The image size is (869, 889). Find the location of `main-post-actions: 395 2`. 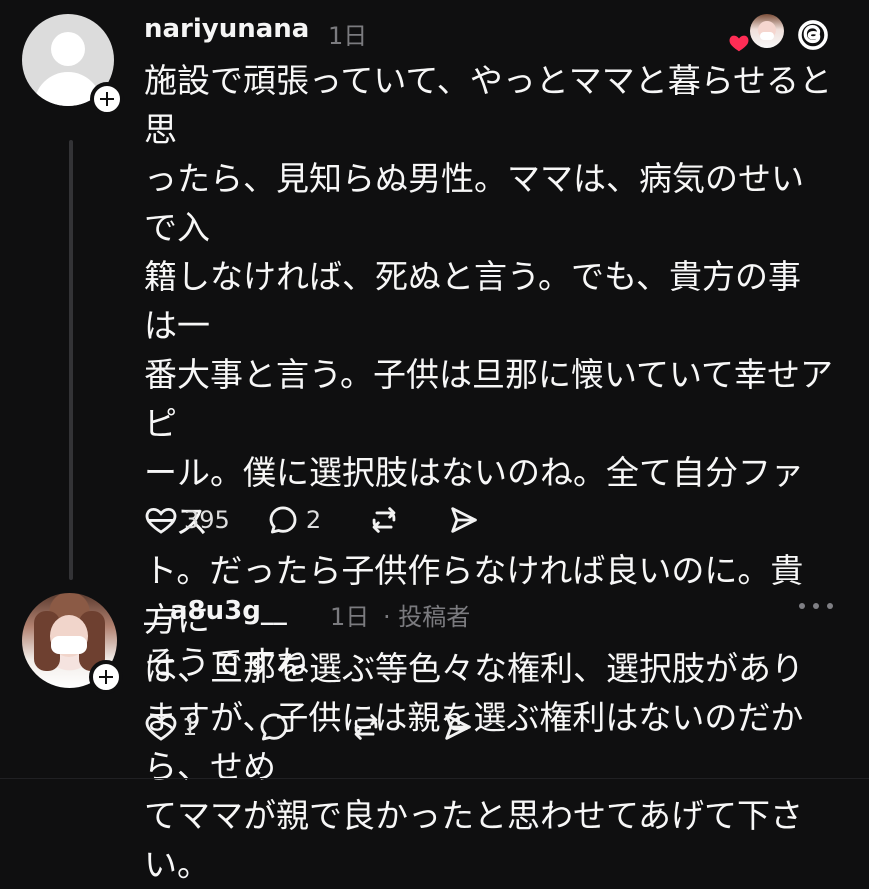

main-post-actions: 395 2 is located at coordinates (330, 520).